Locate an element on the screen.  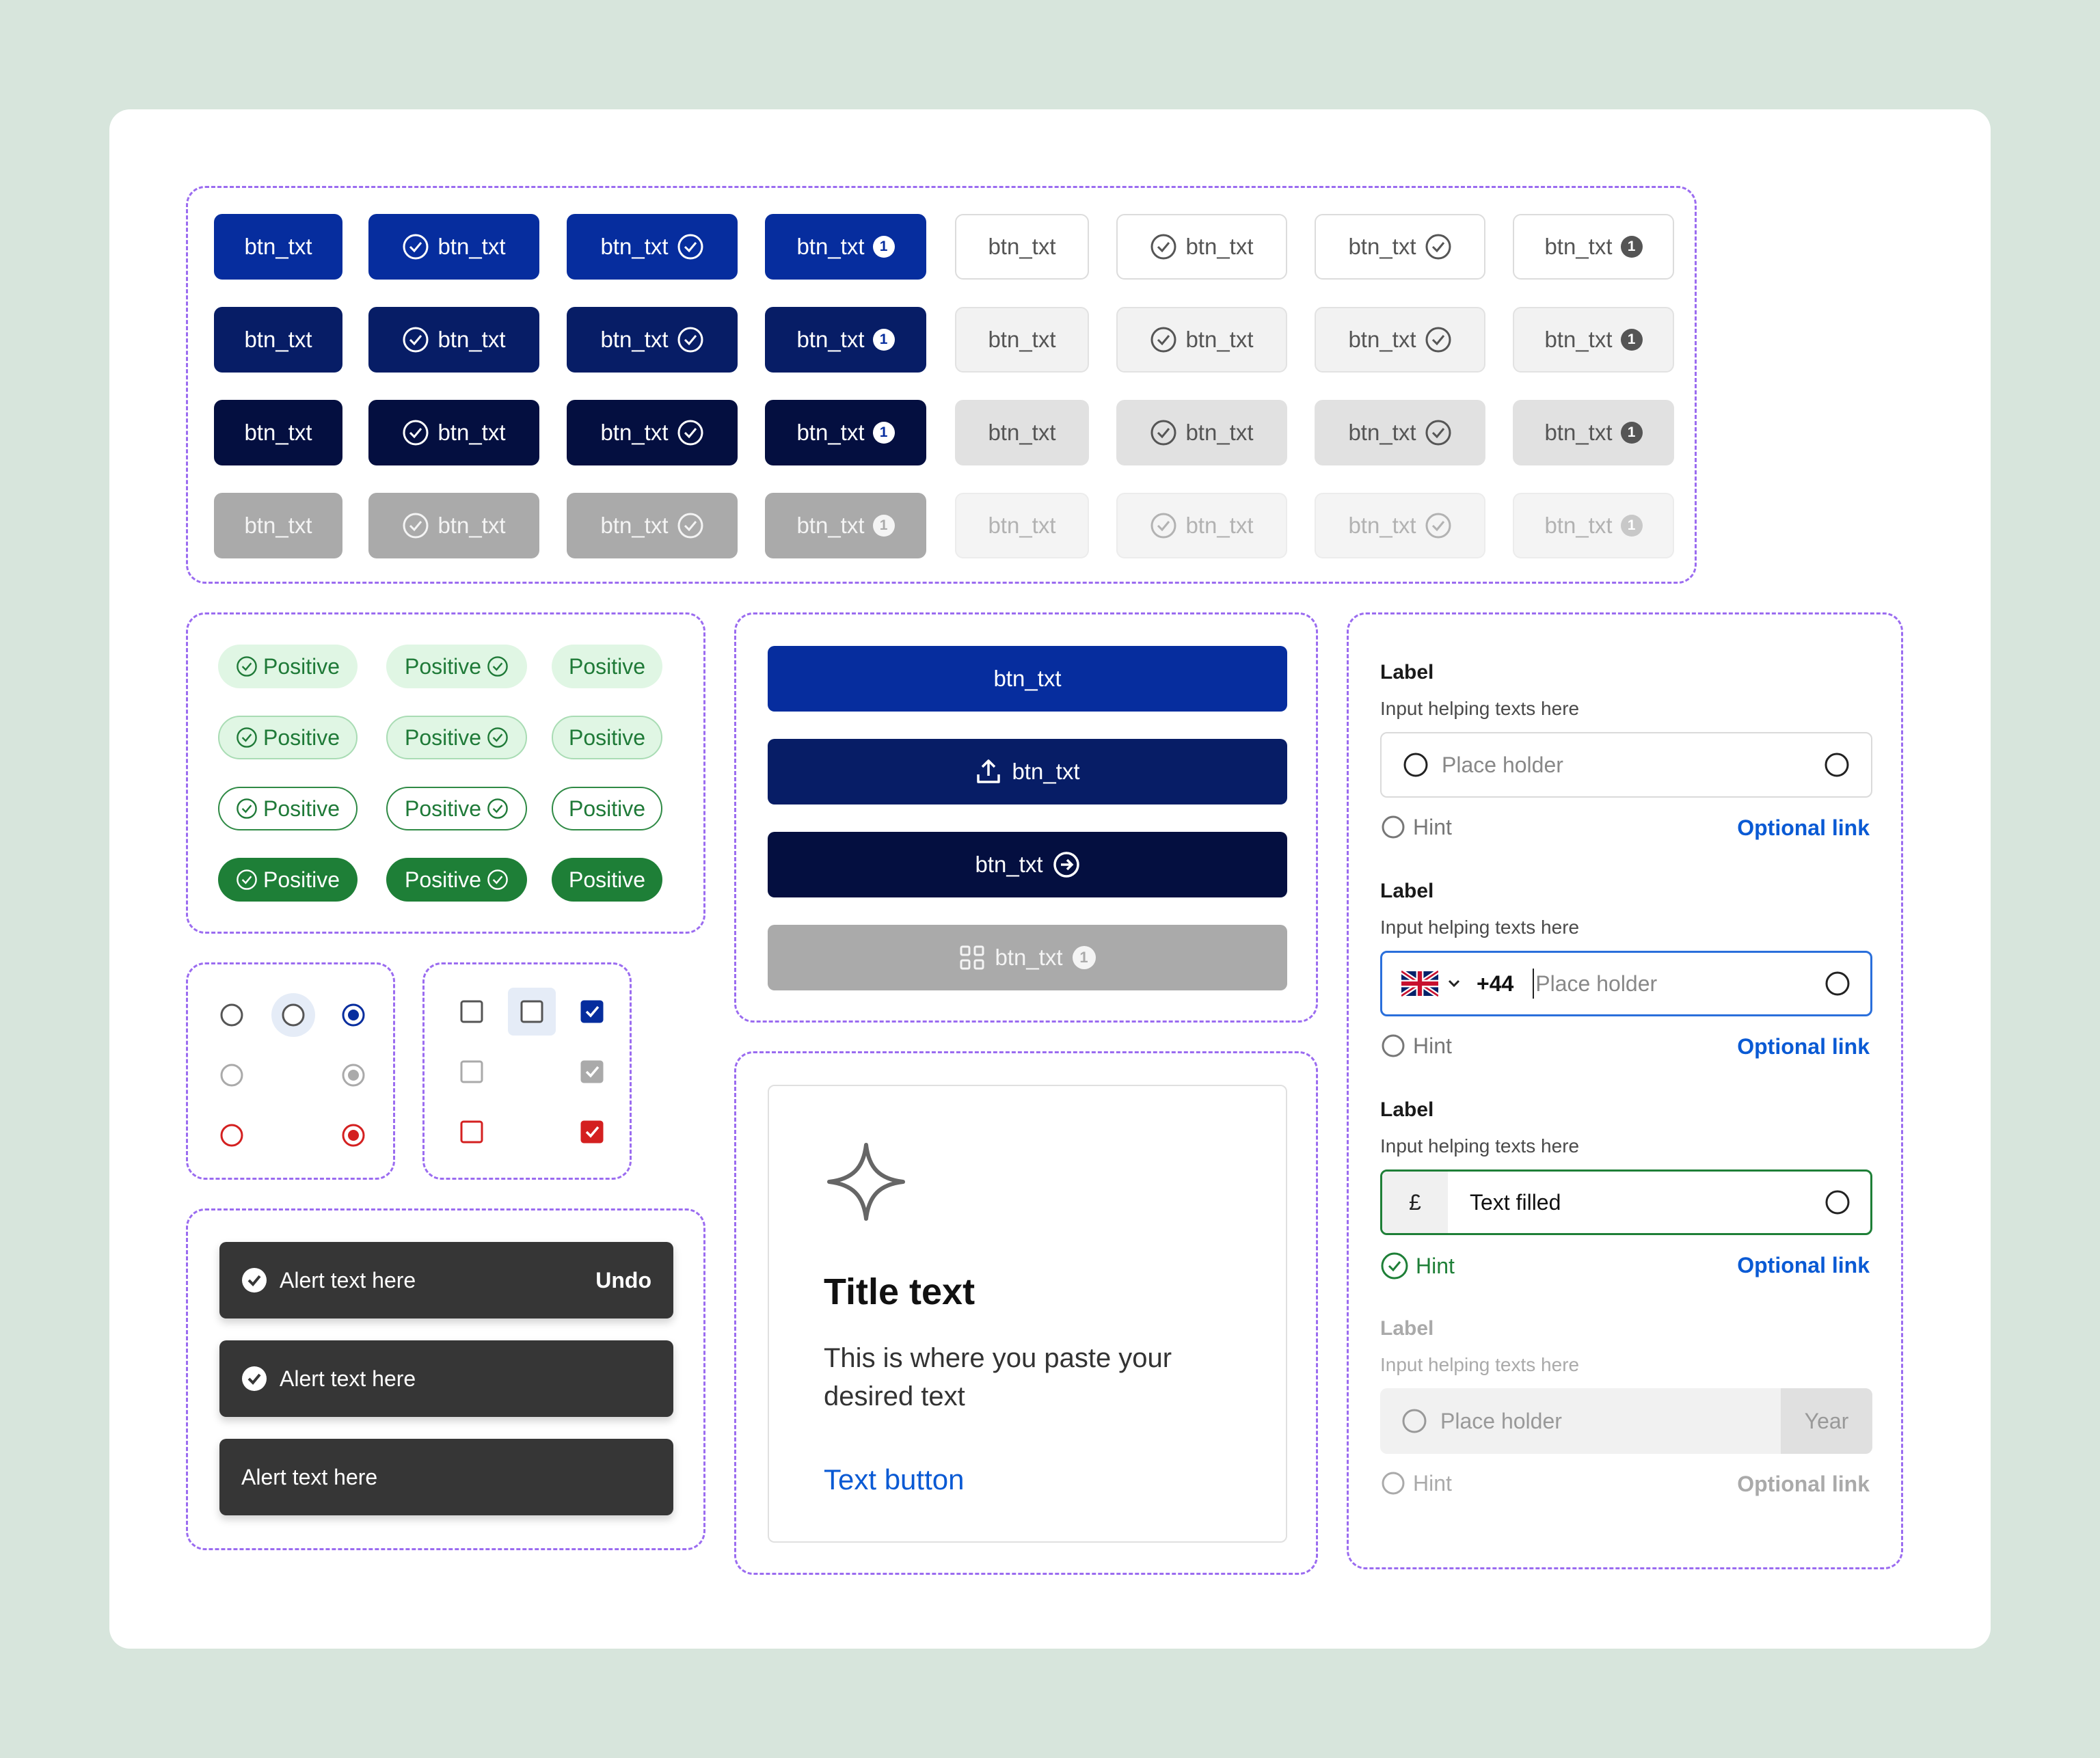
radio-hover is located at coordinates (293, 1015).